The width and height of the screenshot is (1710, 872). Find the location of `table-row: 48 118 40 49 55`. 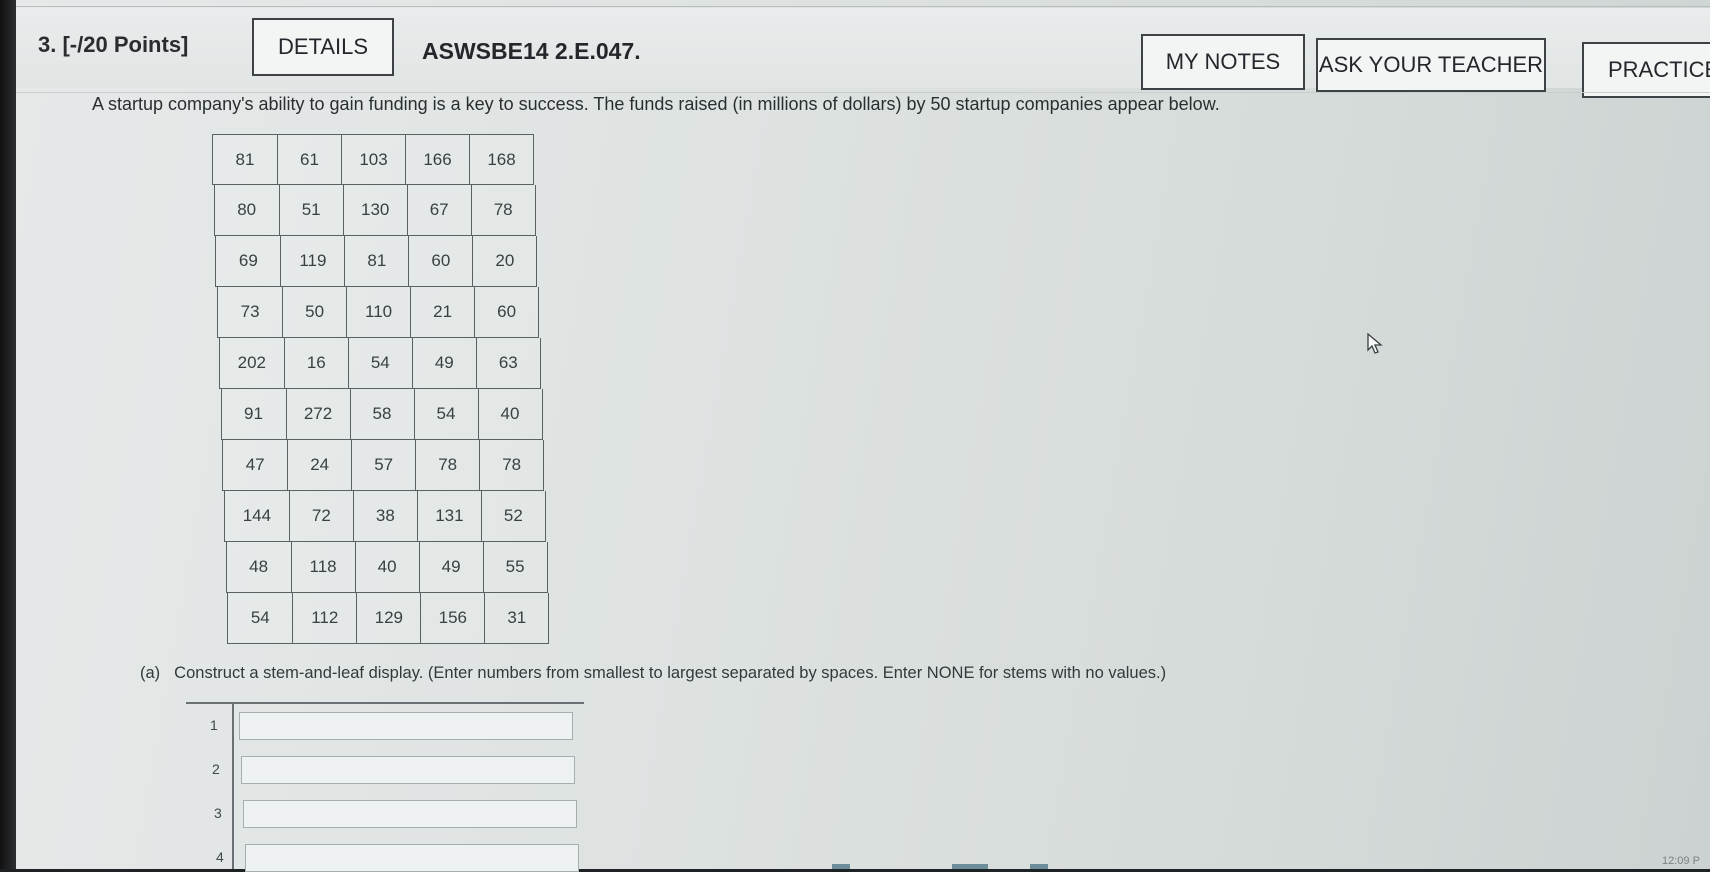

table-row: 48 118 40 49 55 is located at coordinates (386, 567).